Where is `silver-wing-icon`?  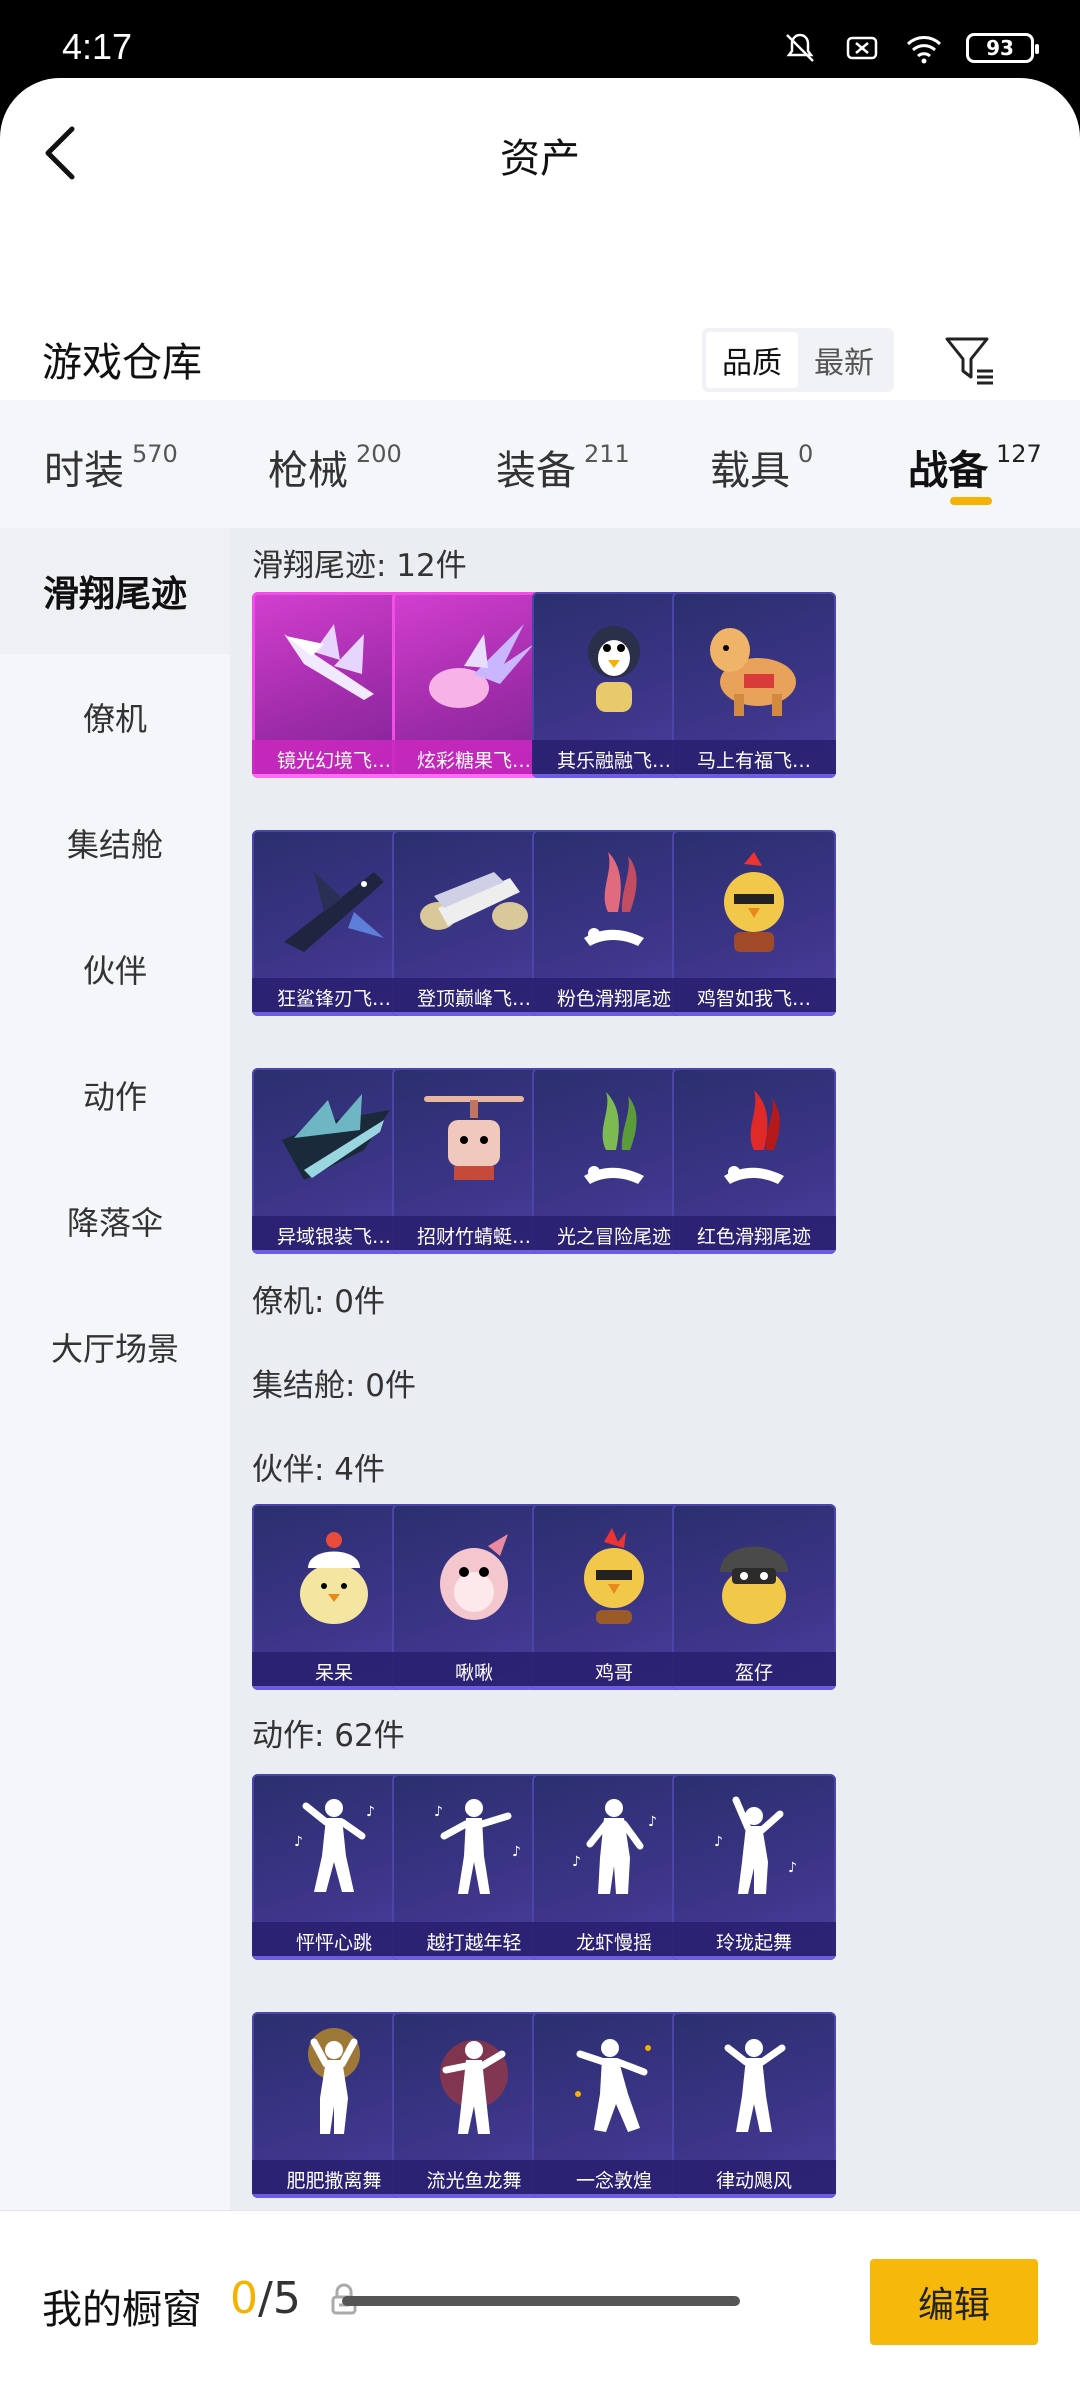 silver-wing-icon is located at coordinates (336, 1137).